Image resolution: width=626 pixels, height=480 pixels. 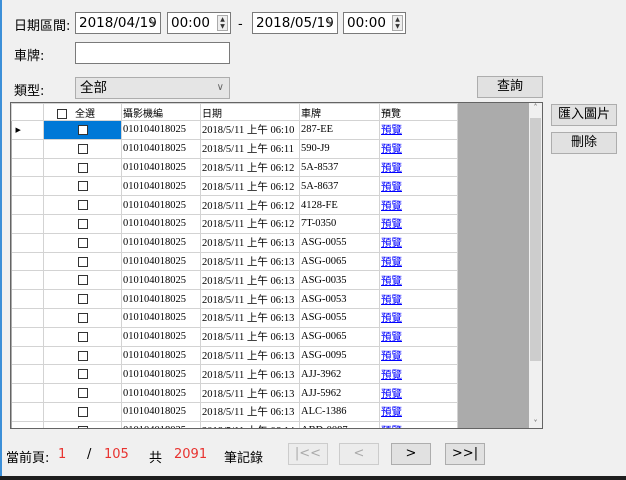 What do you see at coordinates (374, 23) in the screenshot?
I see `end-time-spinner: 00:00 ▲ ▼` at bounding box center [374, 23].